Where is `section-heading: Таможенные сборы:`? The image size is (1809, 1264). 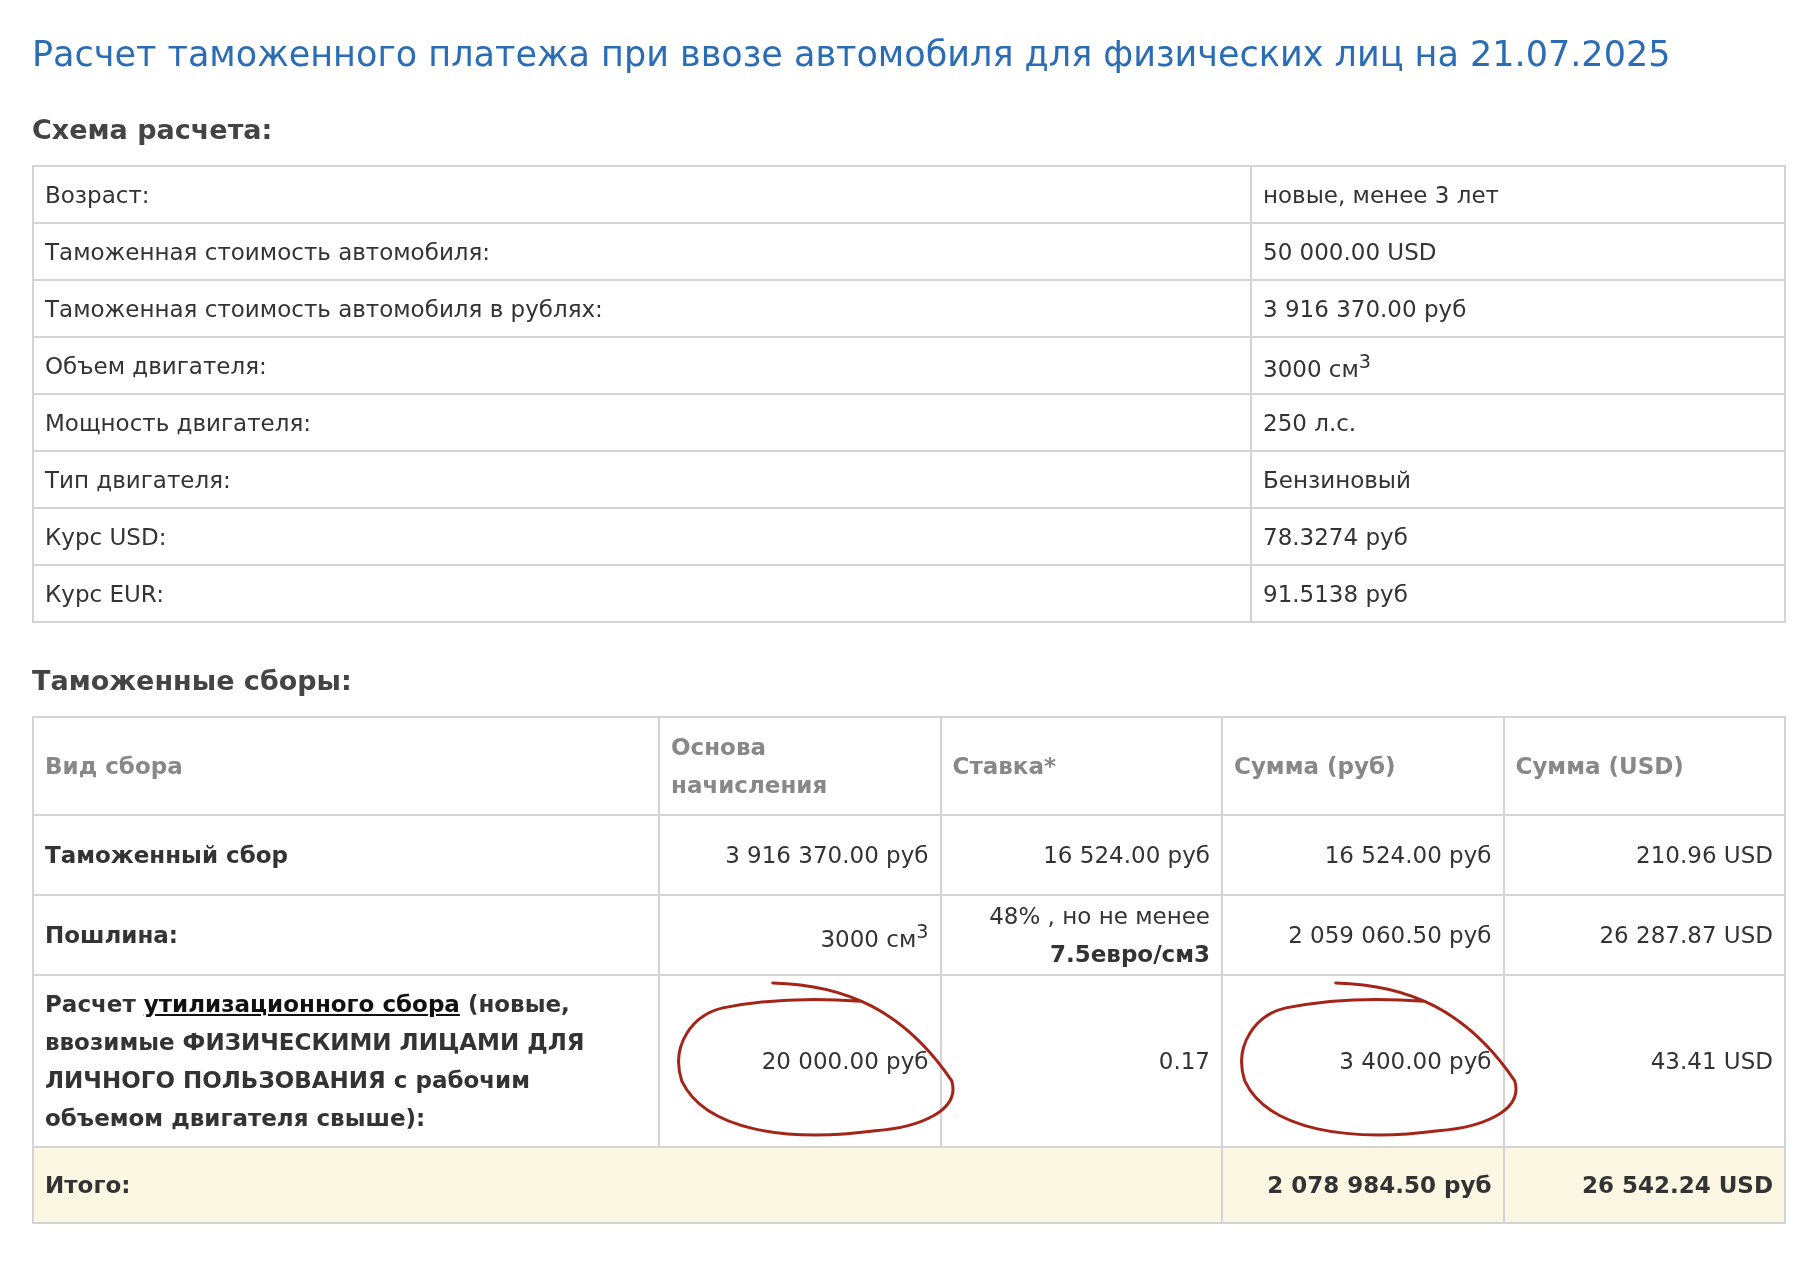
section-heading: Таможенные сборы: is located at coordinates (192, 680).